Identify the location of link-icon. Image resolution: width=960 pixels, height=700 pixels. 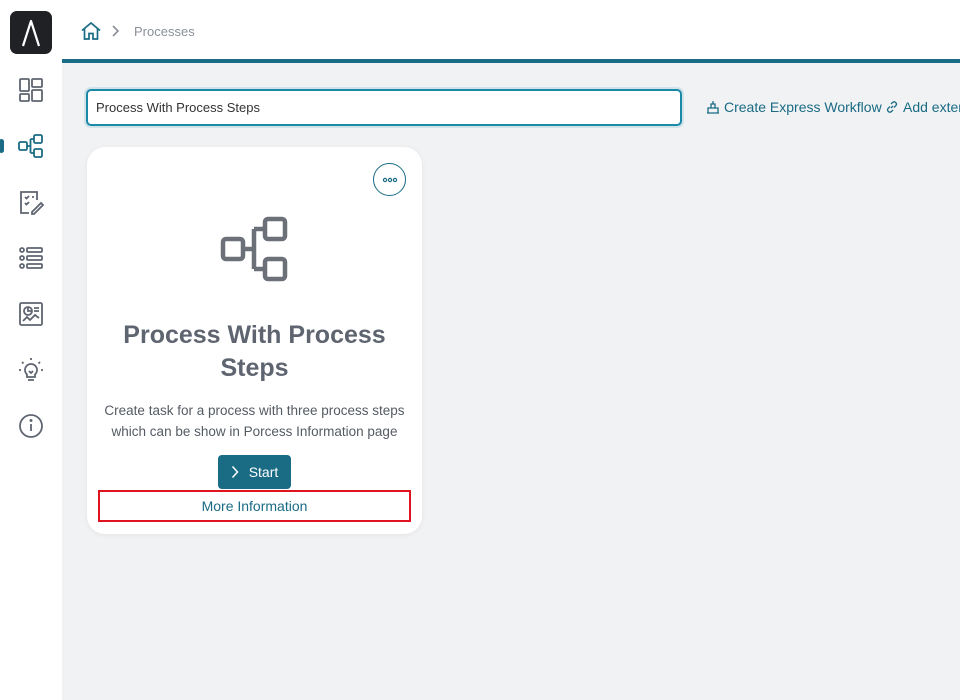
(892, 107).